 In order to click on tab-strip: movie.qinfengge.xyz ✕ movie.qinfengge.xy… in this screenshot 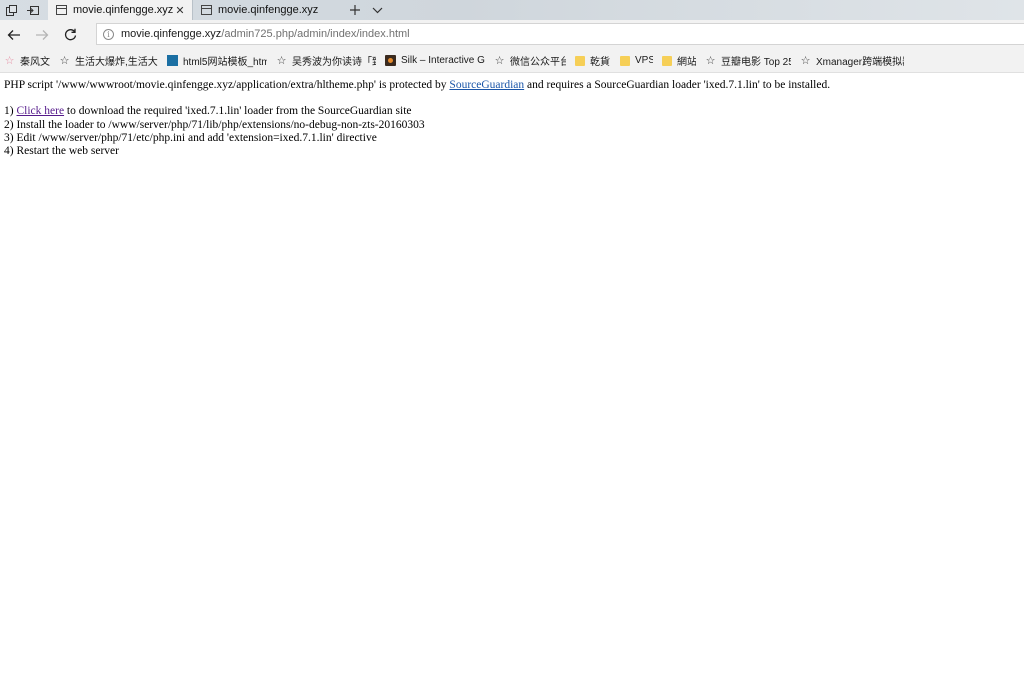, I will do `click(512, 10)`.